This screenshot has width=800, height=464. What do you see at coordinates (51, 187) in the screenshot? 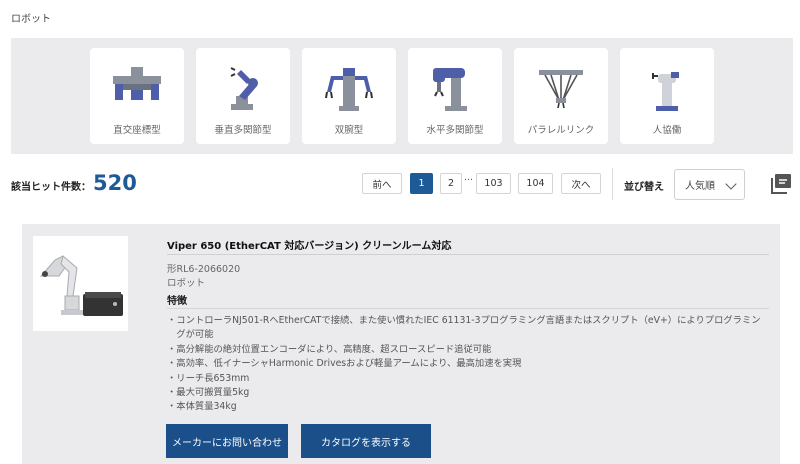
I see `result-count-label: 該当ヒット件数：` at bounding box center [51, 187].